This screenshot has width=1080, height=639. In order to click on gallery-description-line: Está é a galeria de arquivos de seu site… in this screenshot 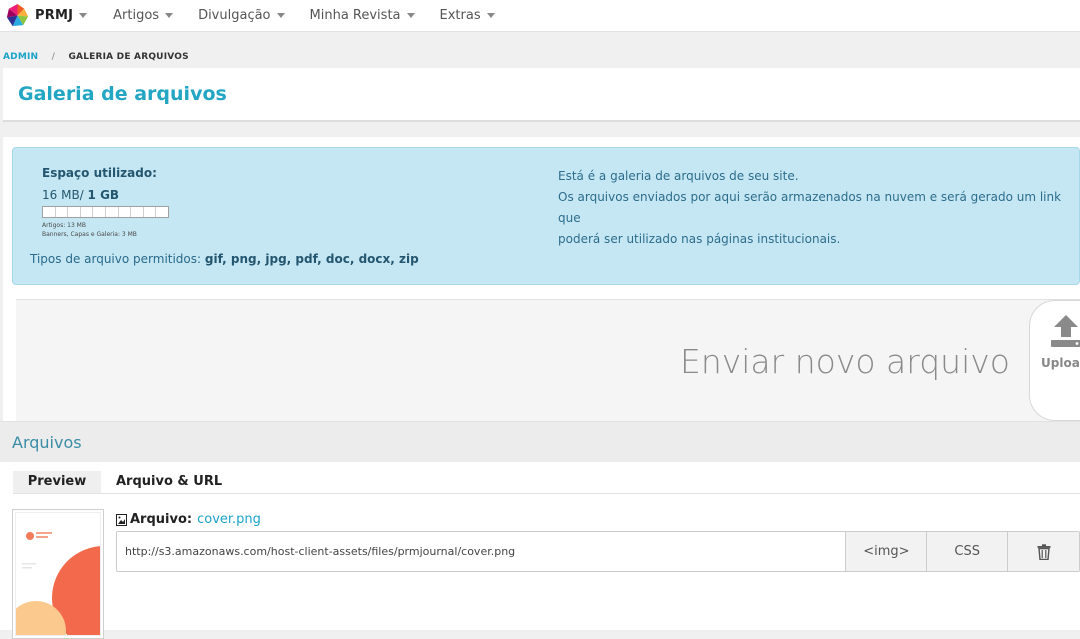, I will do `click(678, 176)`.